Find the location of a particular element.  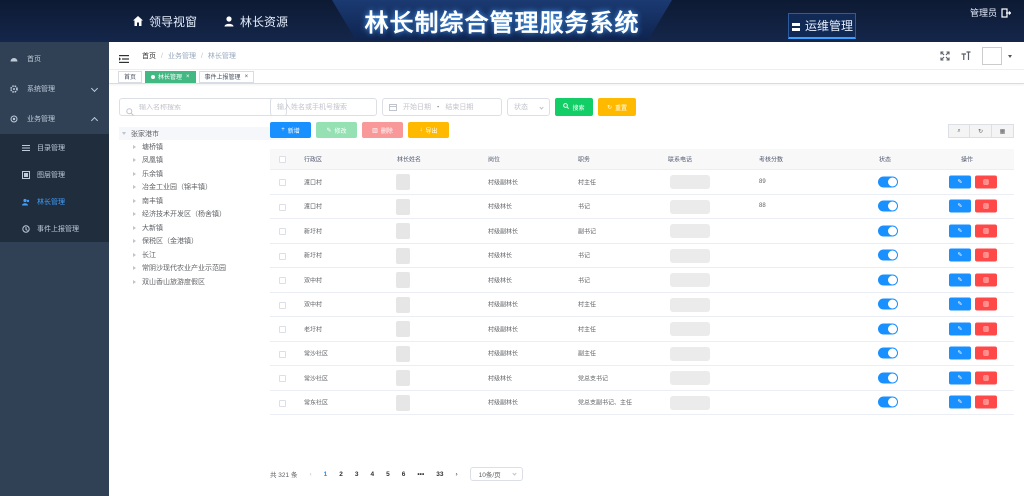

tree-node: 南丰镇 is located at coordinates (203, 201).